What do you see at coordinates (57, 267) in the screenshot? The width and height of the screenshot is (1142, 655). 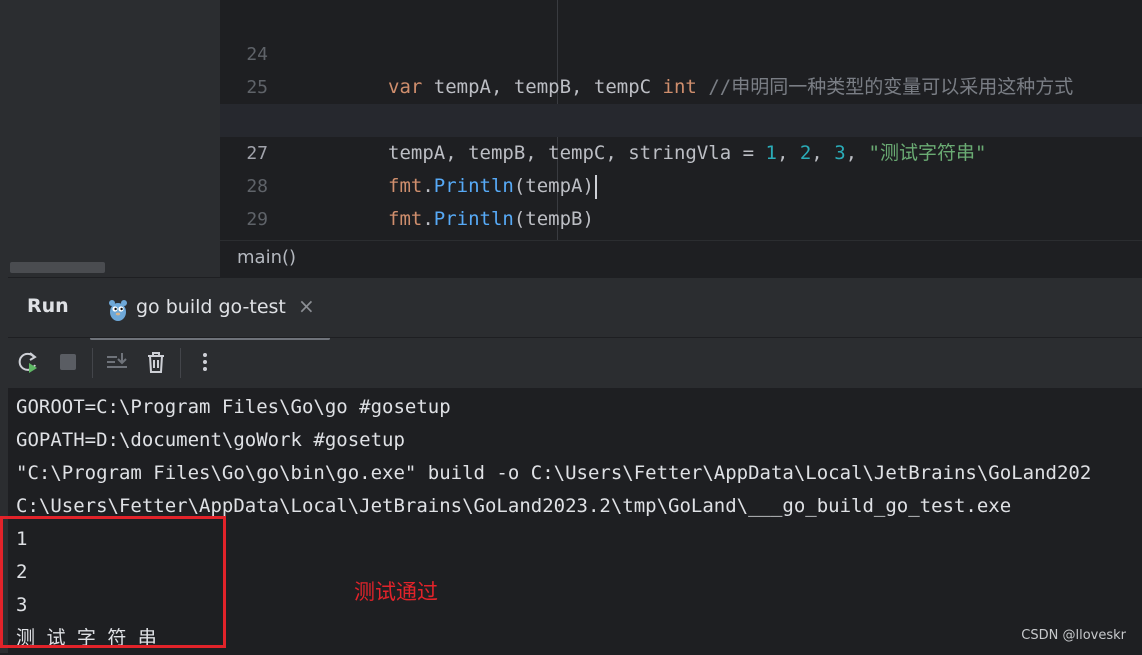 I see `project-panel-scrollbar` at bounding box center [57, 267].